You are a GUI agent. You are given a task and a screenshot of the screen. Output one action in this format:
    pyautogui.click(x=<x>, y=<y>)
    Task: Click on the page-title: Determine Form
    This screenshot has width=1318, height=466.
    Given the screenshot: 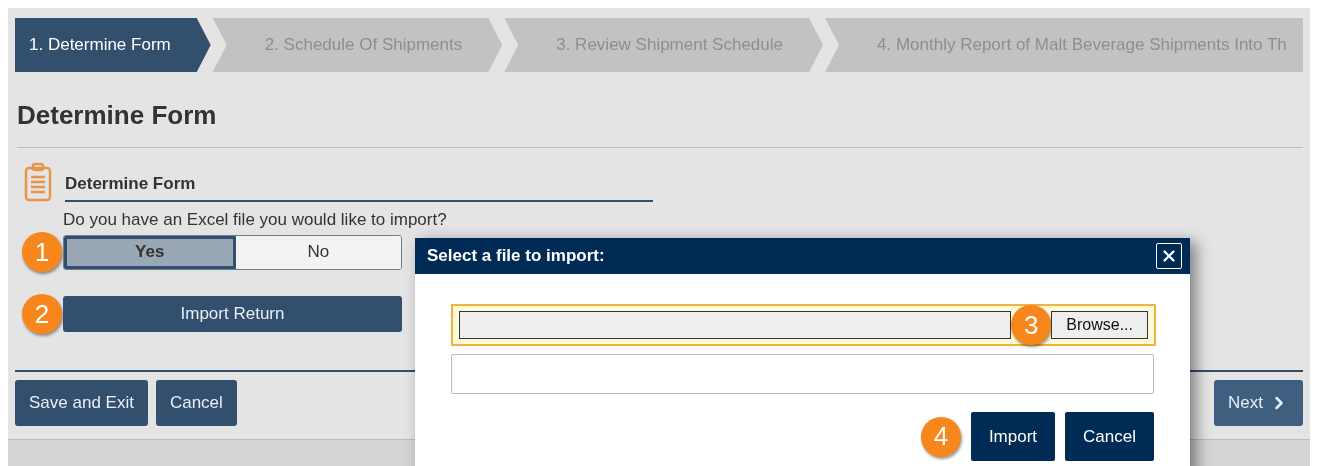 What is the action you would take?
    pyautogui.click(x=660, y=124)
    